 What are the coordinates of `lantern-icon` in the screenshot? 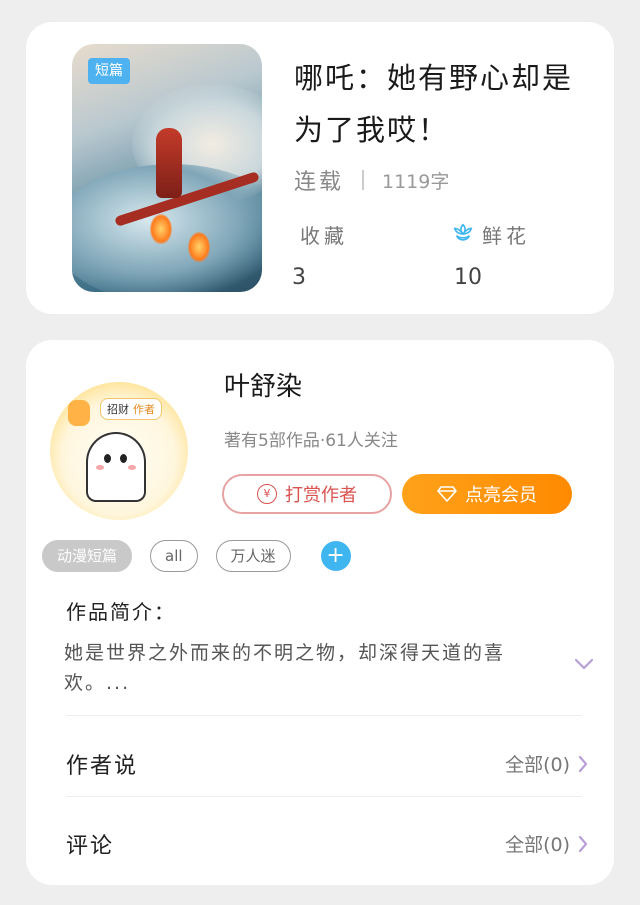 It's located at (79, 413).